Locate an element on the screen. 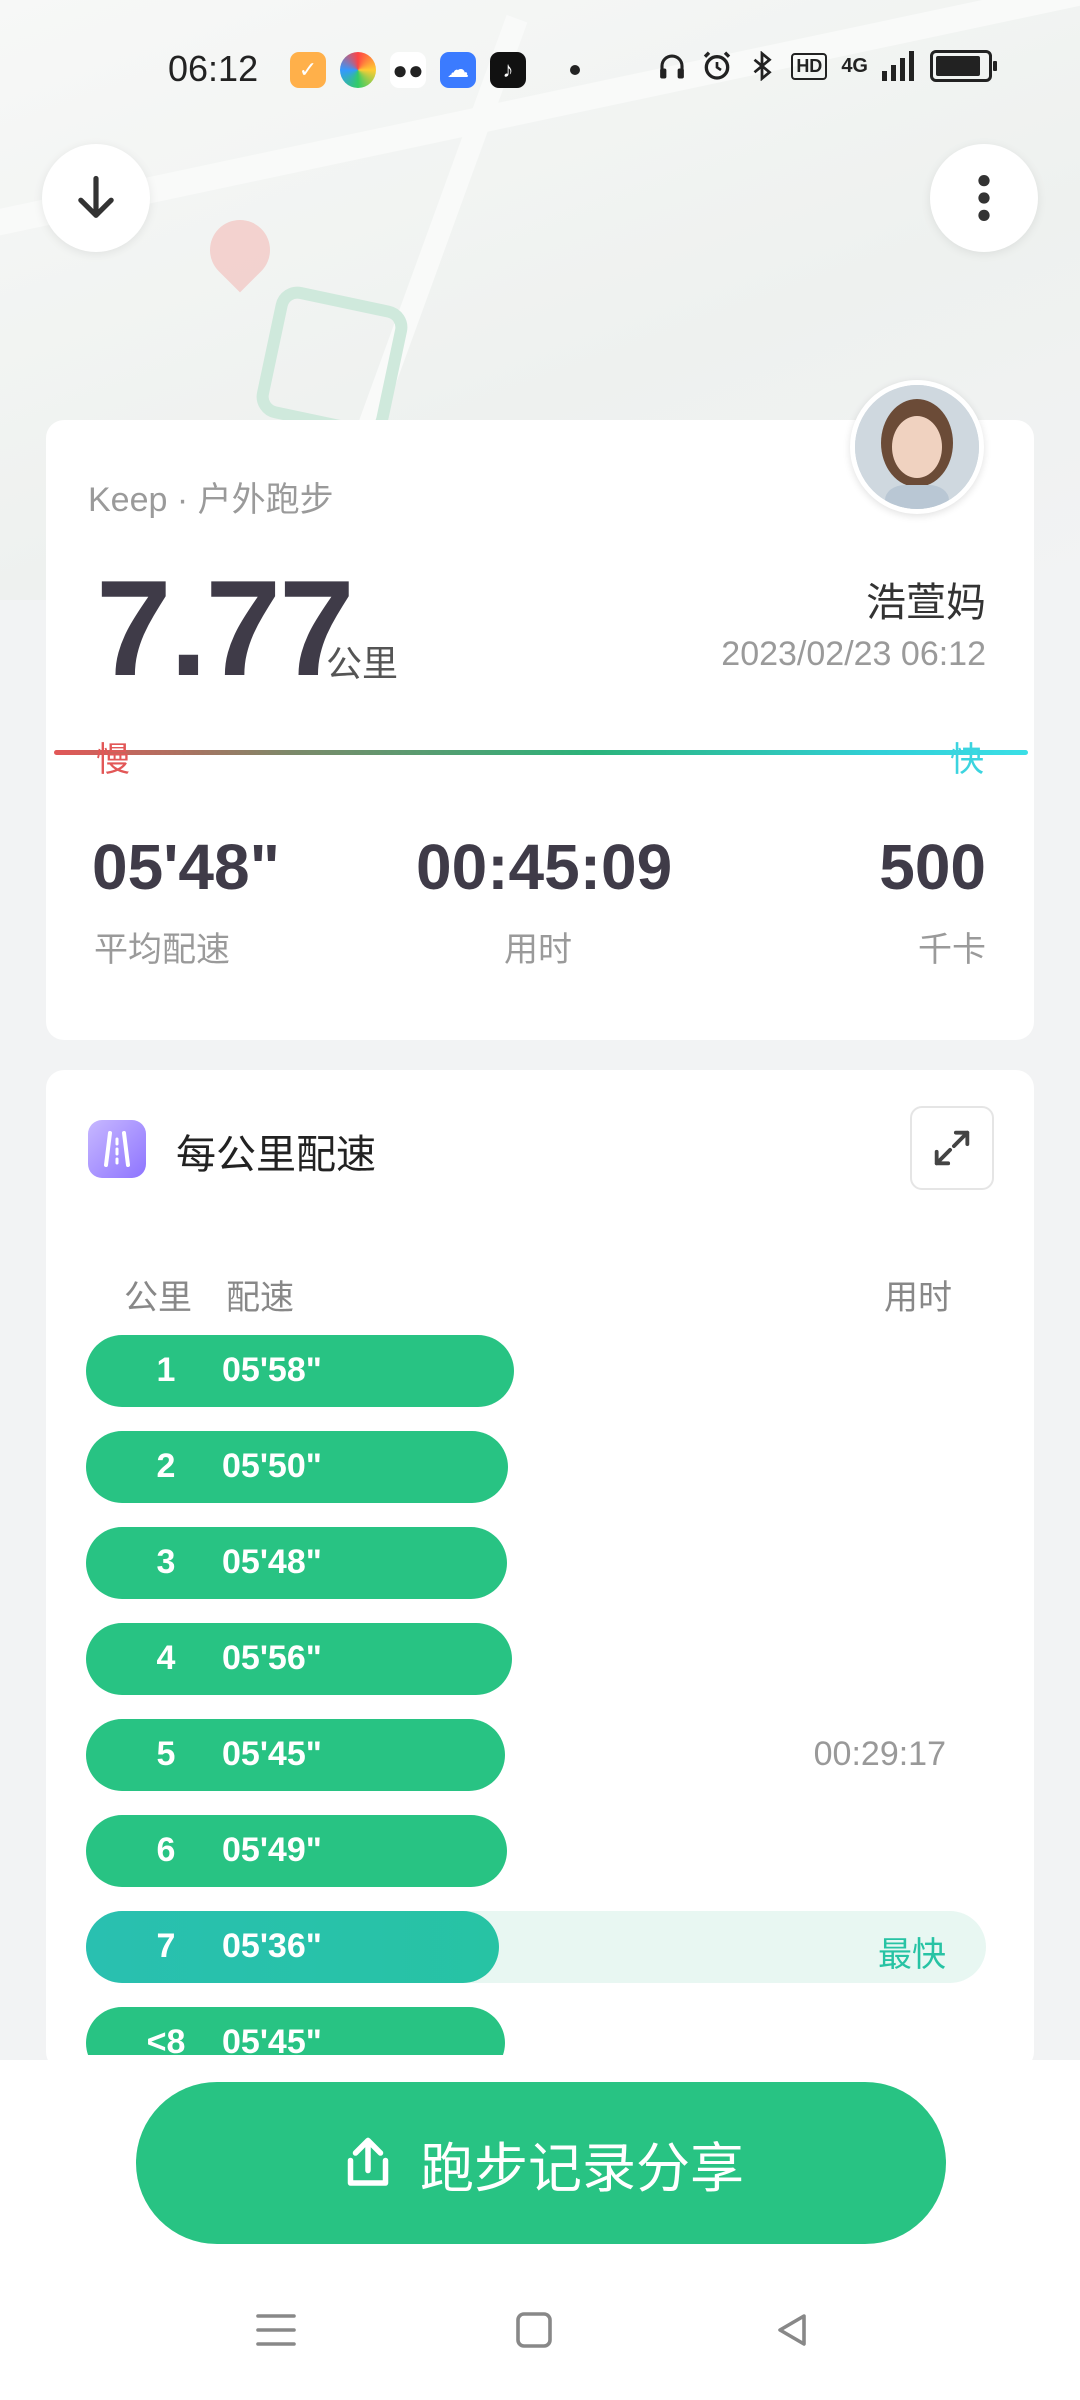 This screenshot has width=1080, height=2400. km-number: 6 is located at coordinates (166, 1850).